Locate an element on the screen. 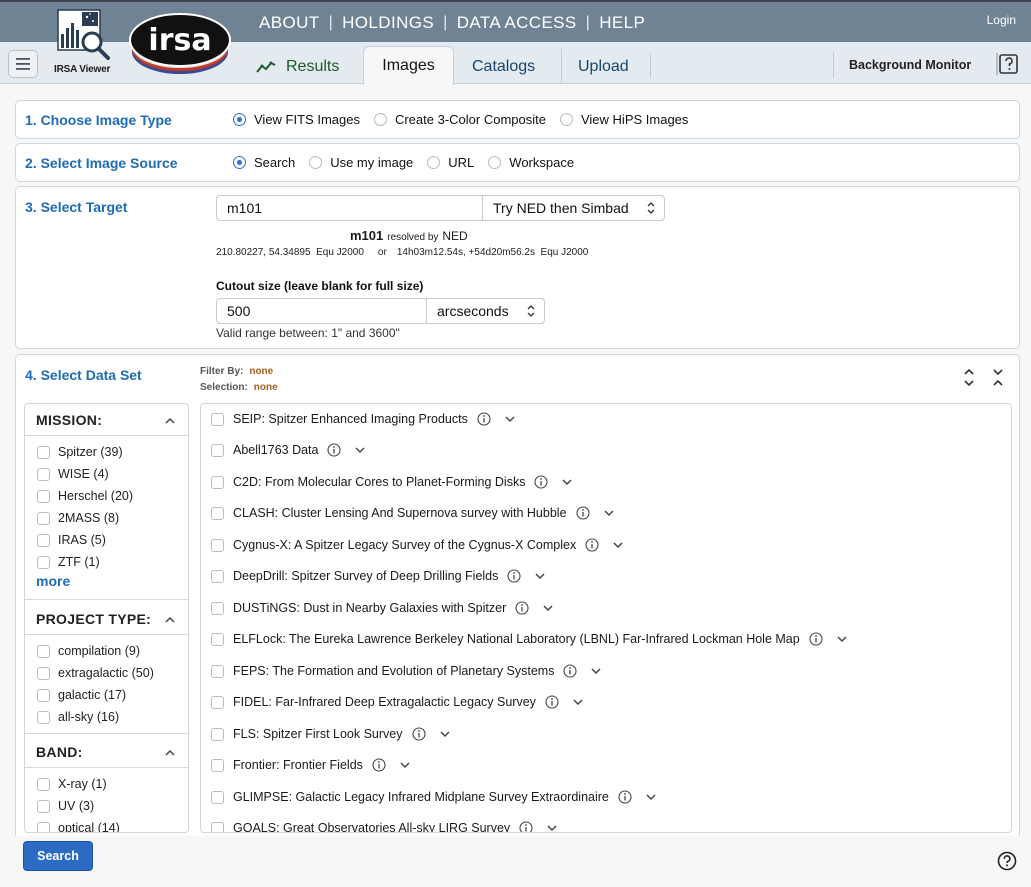 Image resolution: width=1031 pixels, height=887 pixels. nav-data-access: Data access is located at coordinates (517, 23).